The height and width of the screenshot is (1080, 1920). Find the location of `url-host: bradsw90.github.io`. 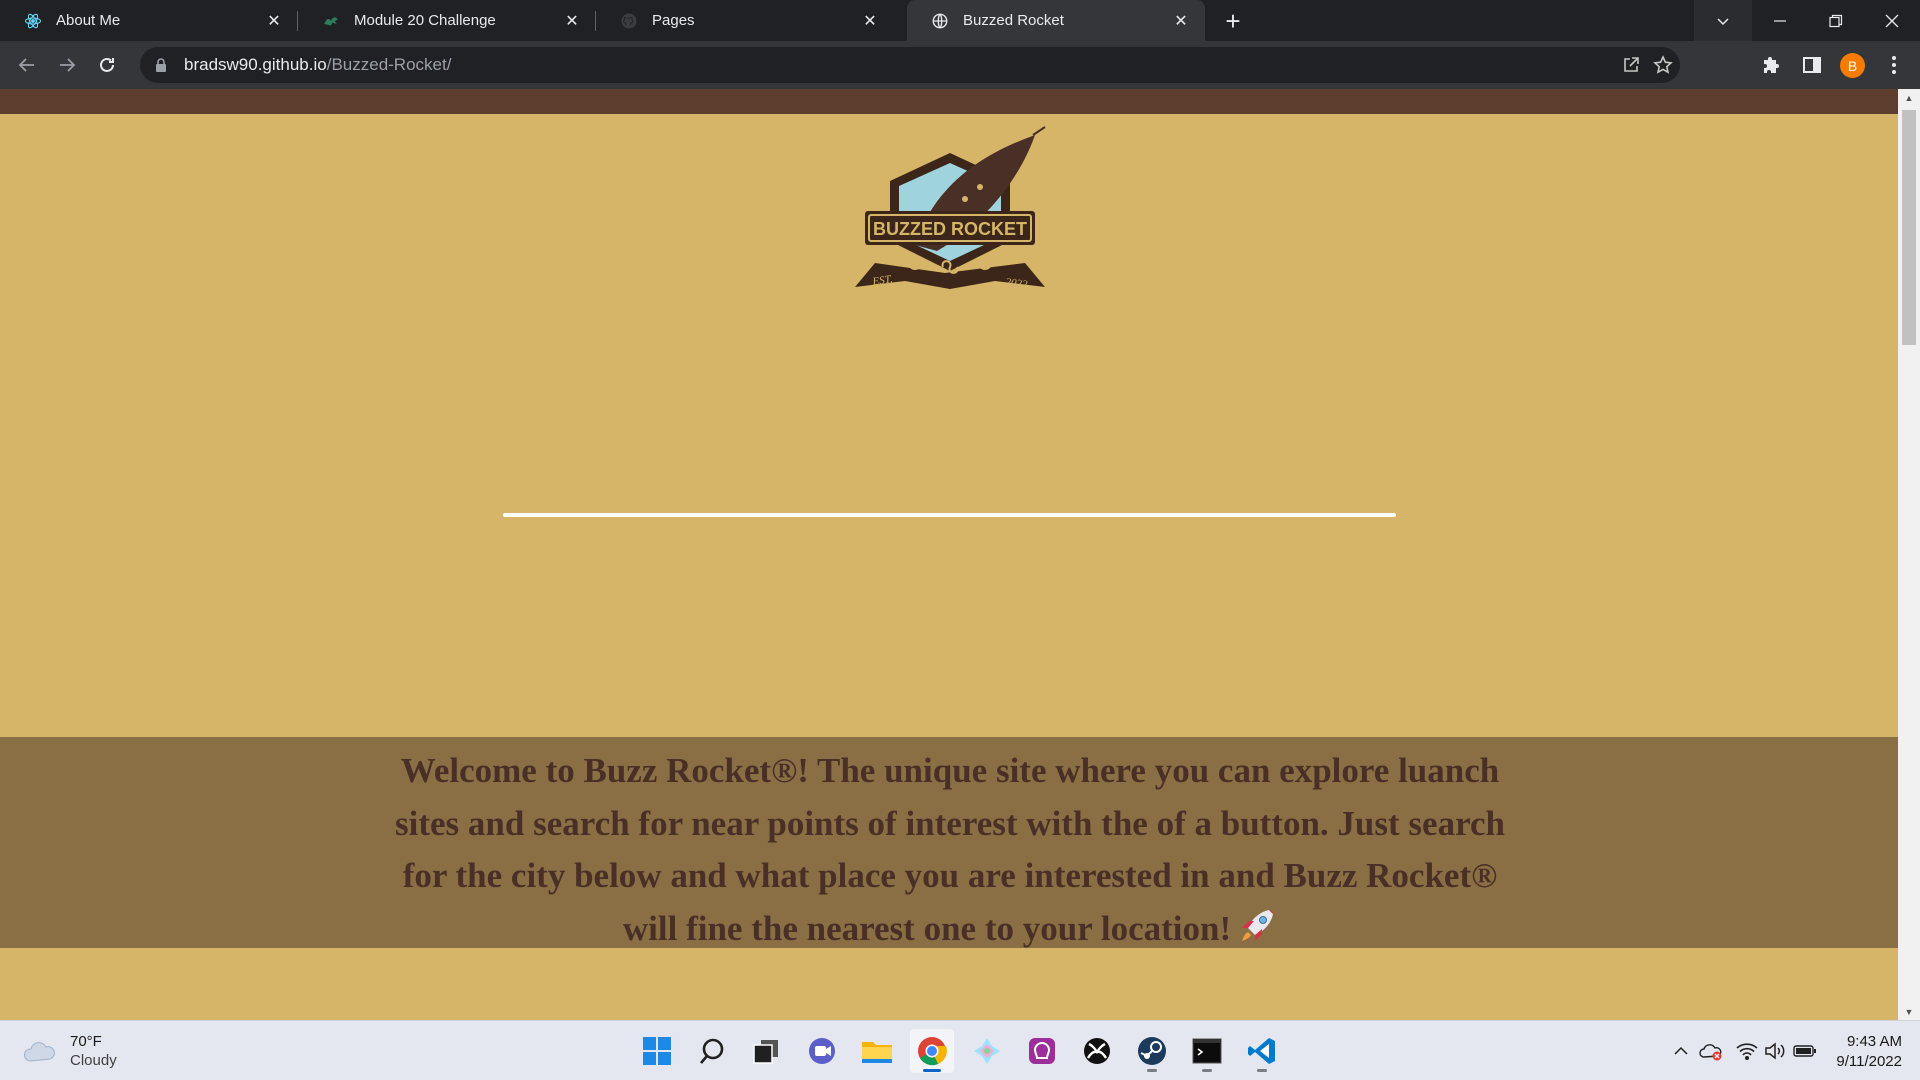

url-host: bradsw90.github.io is located at coordinates (255, 64).